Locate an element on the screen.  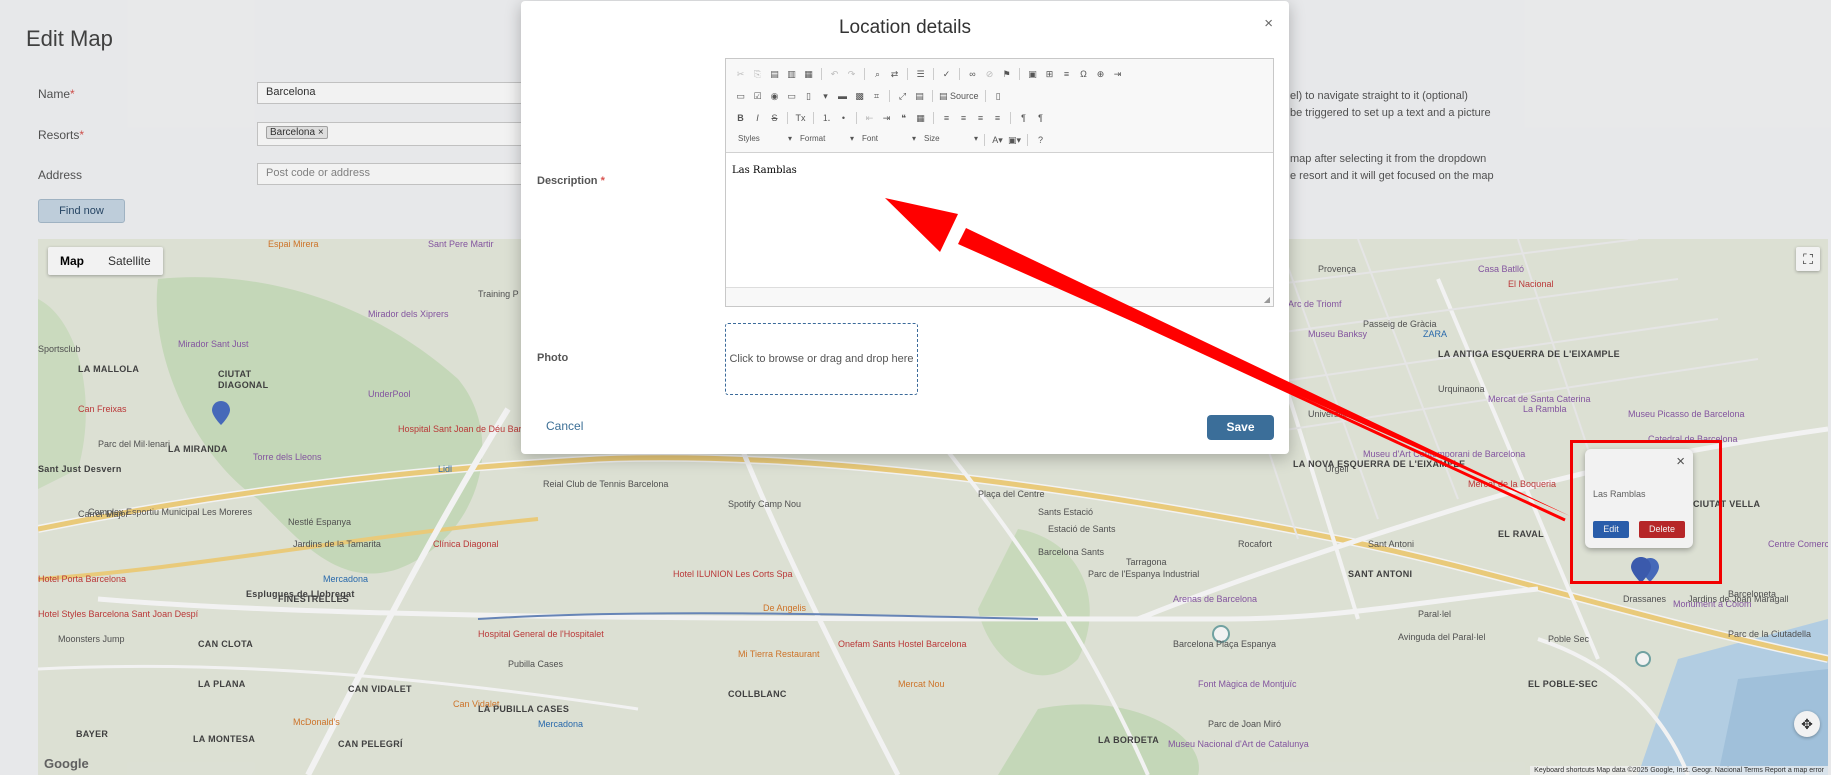
photo-label: Photo is located at coordinates (553, 358).